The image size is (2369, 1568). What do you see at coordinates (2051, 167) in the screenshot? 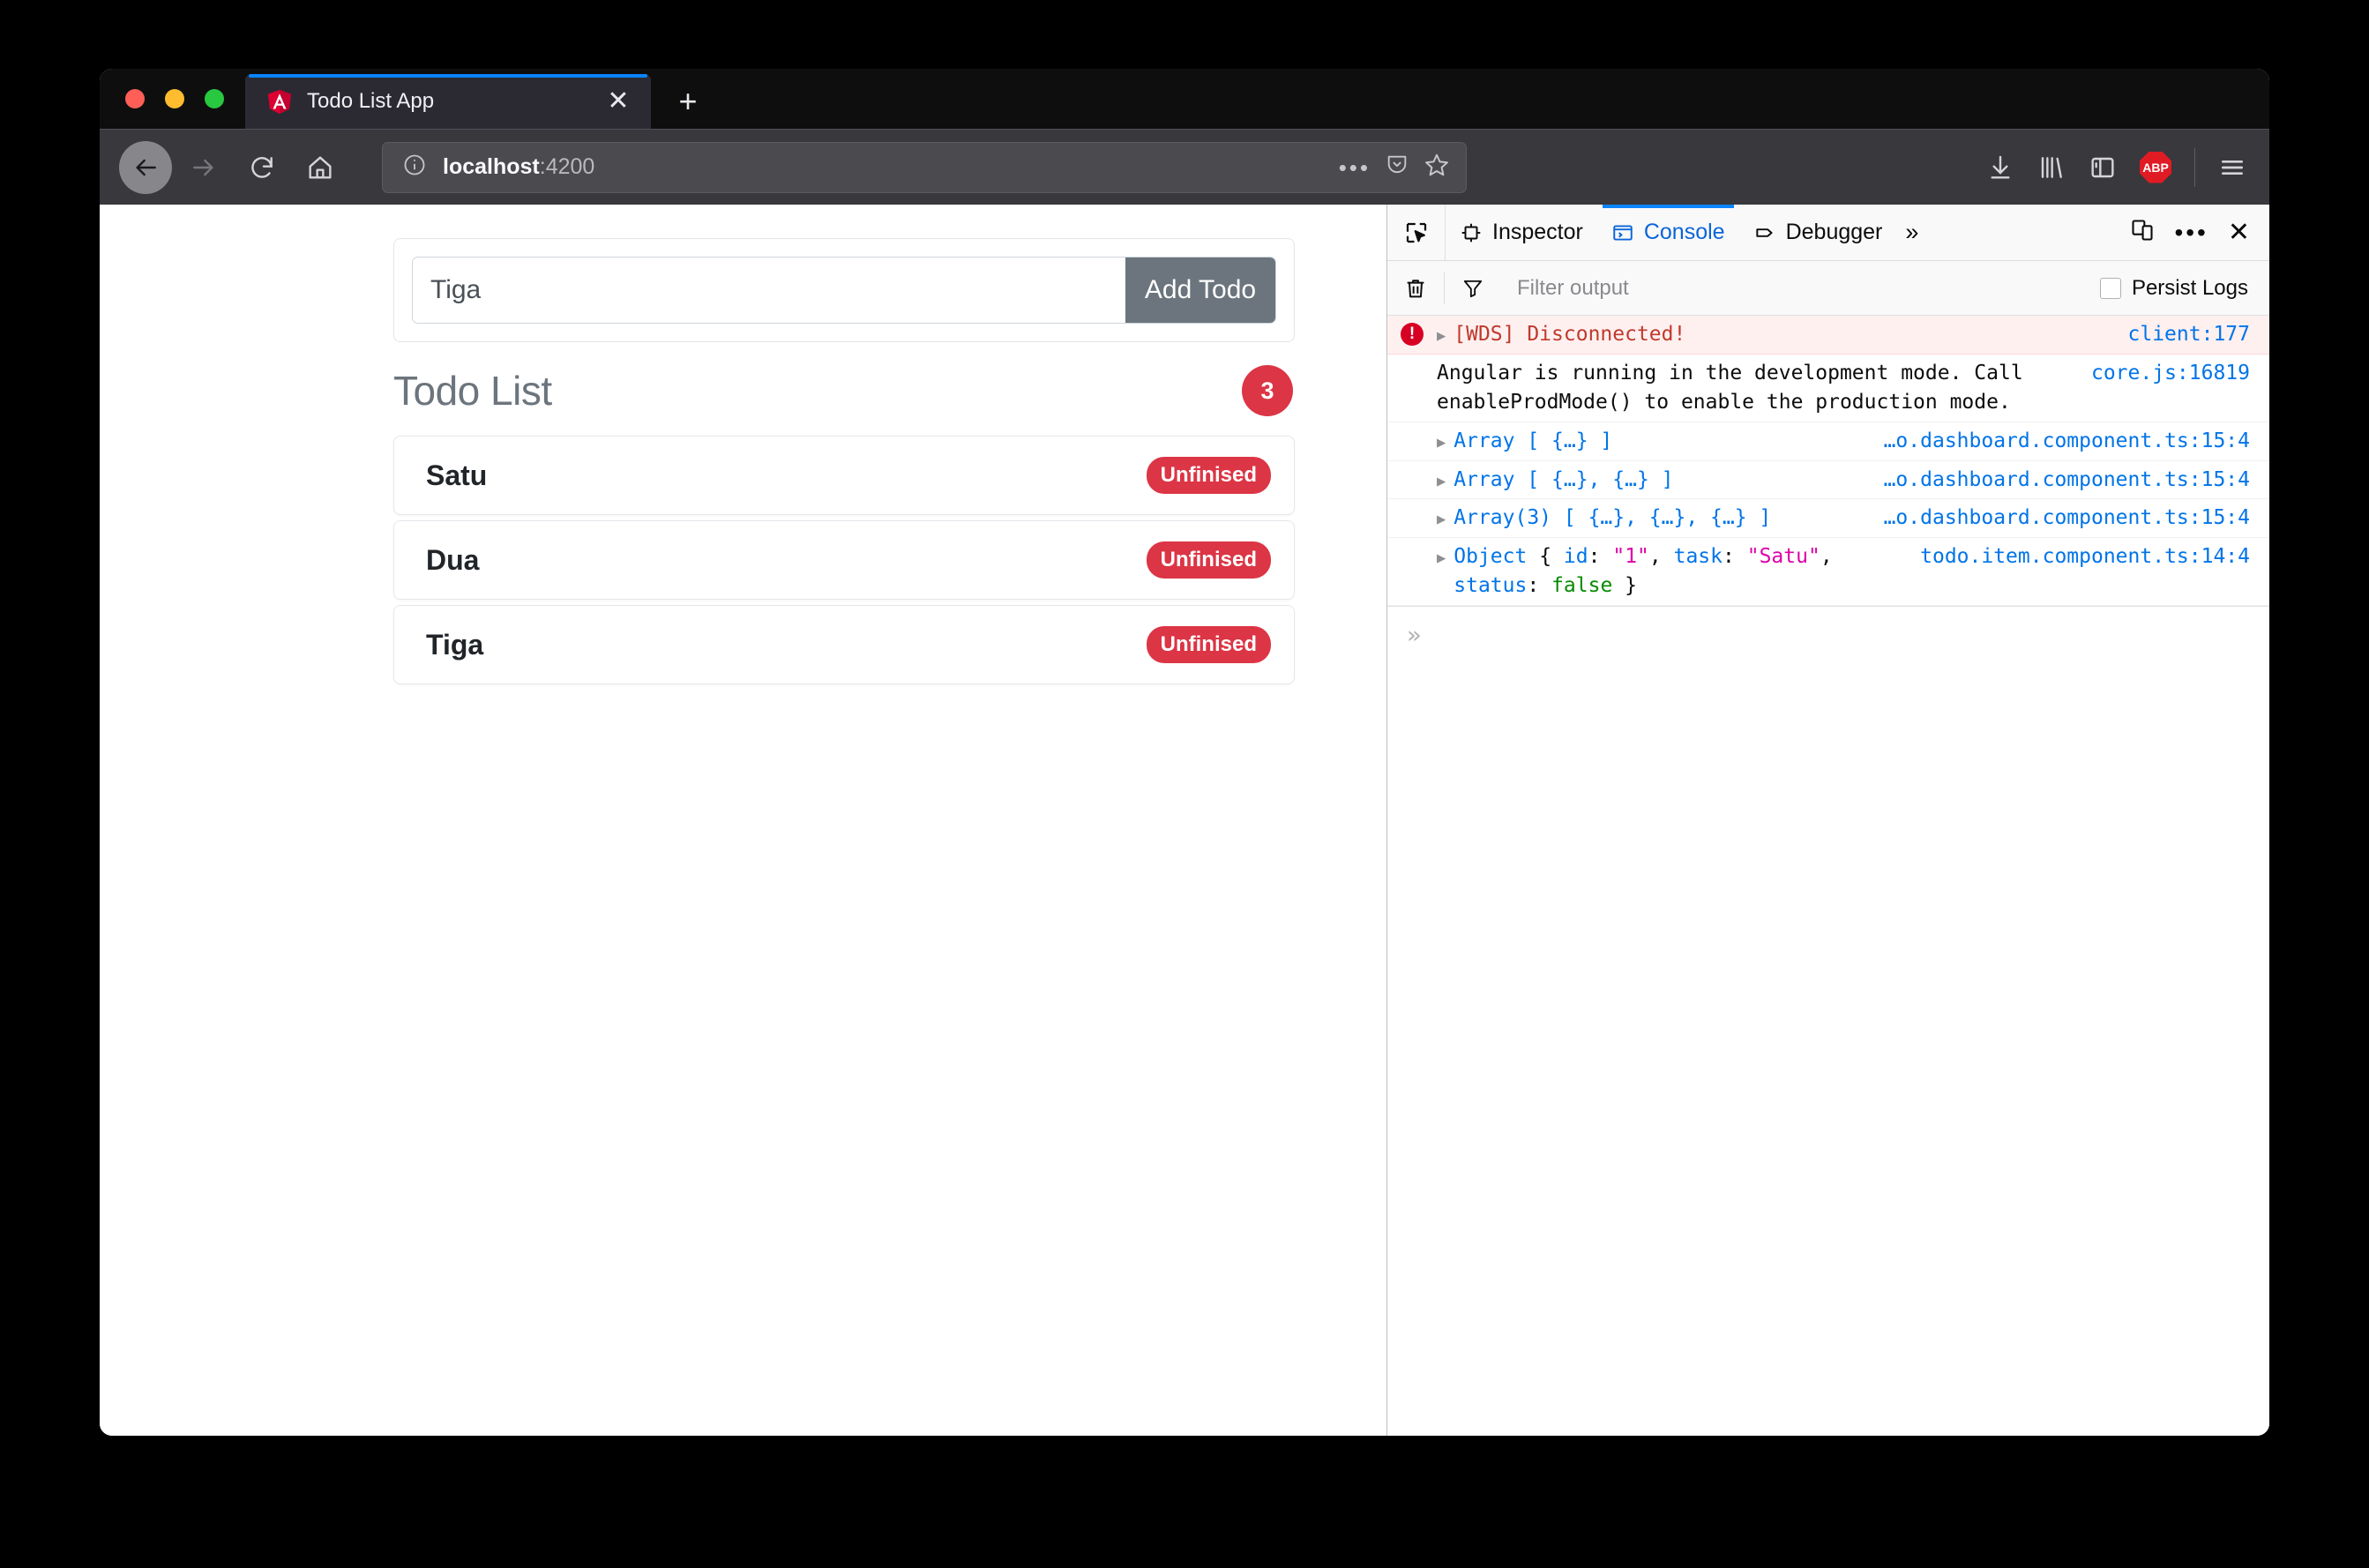
I see `library-icon` at bounding box center [2051, 167].